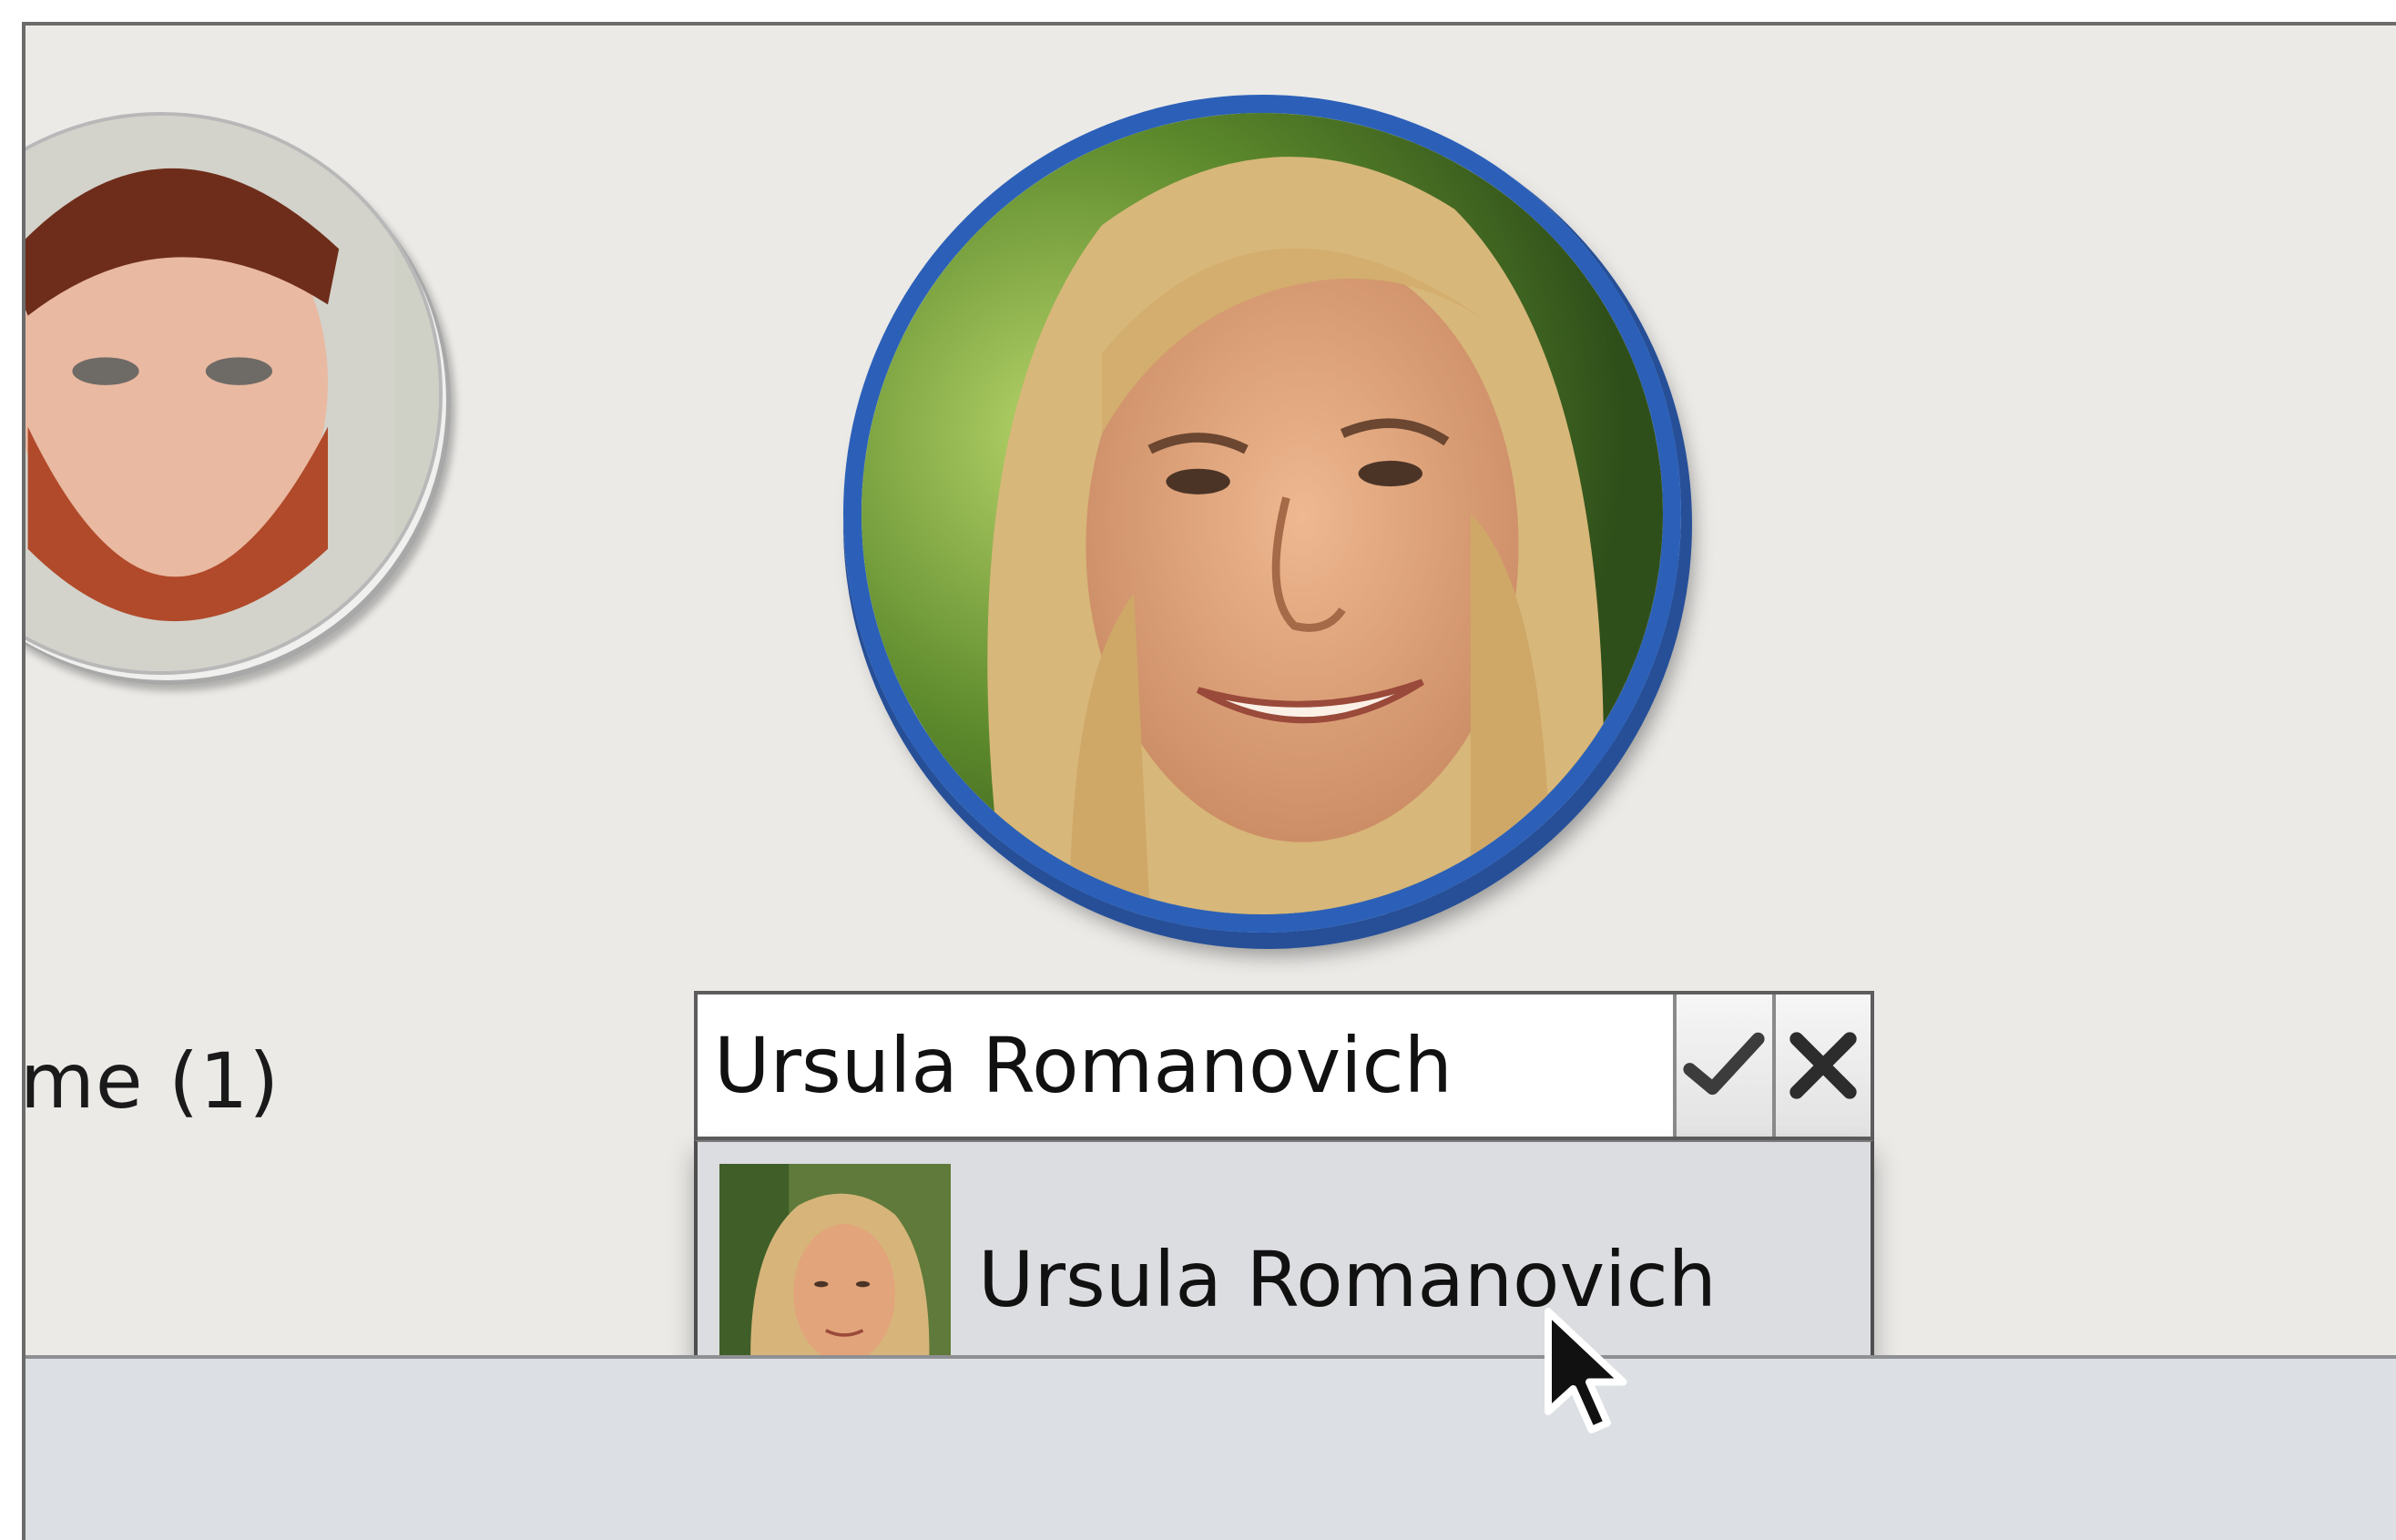  What do you see at coordinates (1185, 1065) in the screenshot?
I see `person-name-input` at bounding box center [1185, 1065].